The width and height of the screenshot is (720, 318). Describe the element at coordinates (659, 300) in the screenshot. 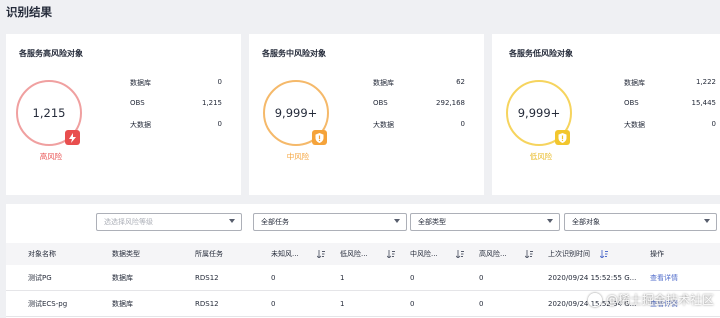

I see `watermark-text: @稀土掘金技术社区` at that location.